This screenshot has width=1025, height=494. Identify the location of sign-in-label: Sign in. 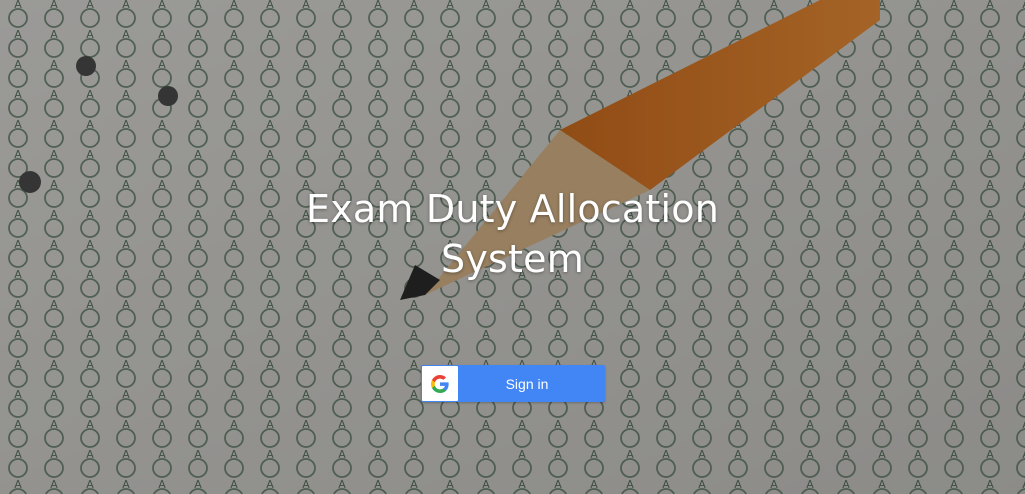
(527, 383).